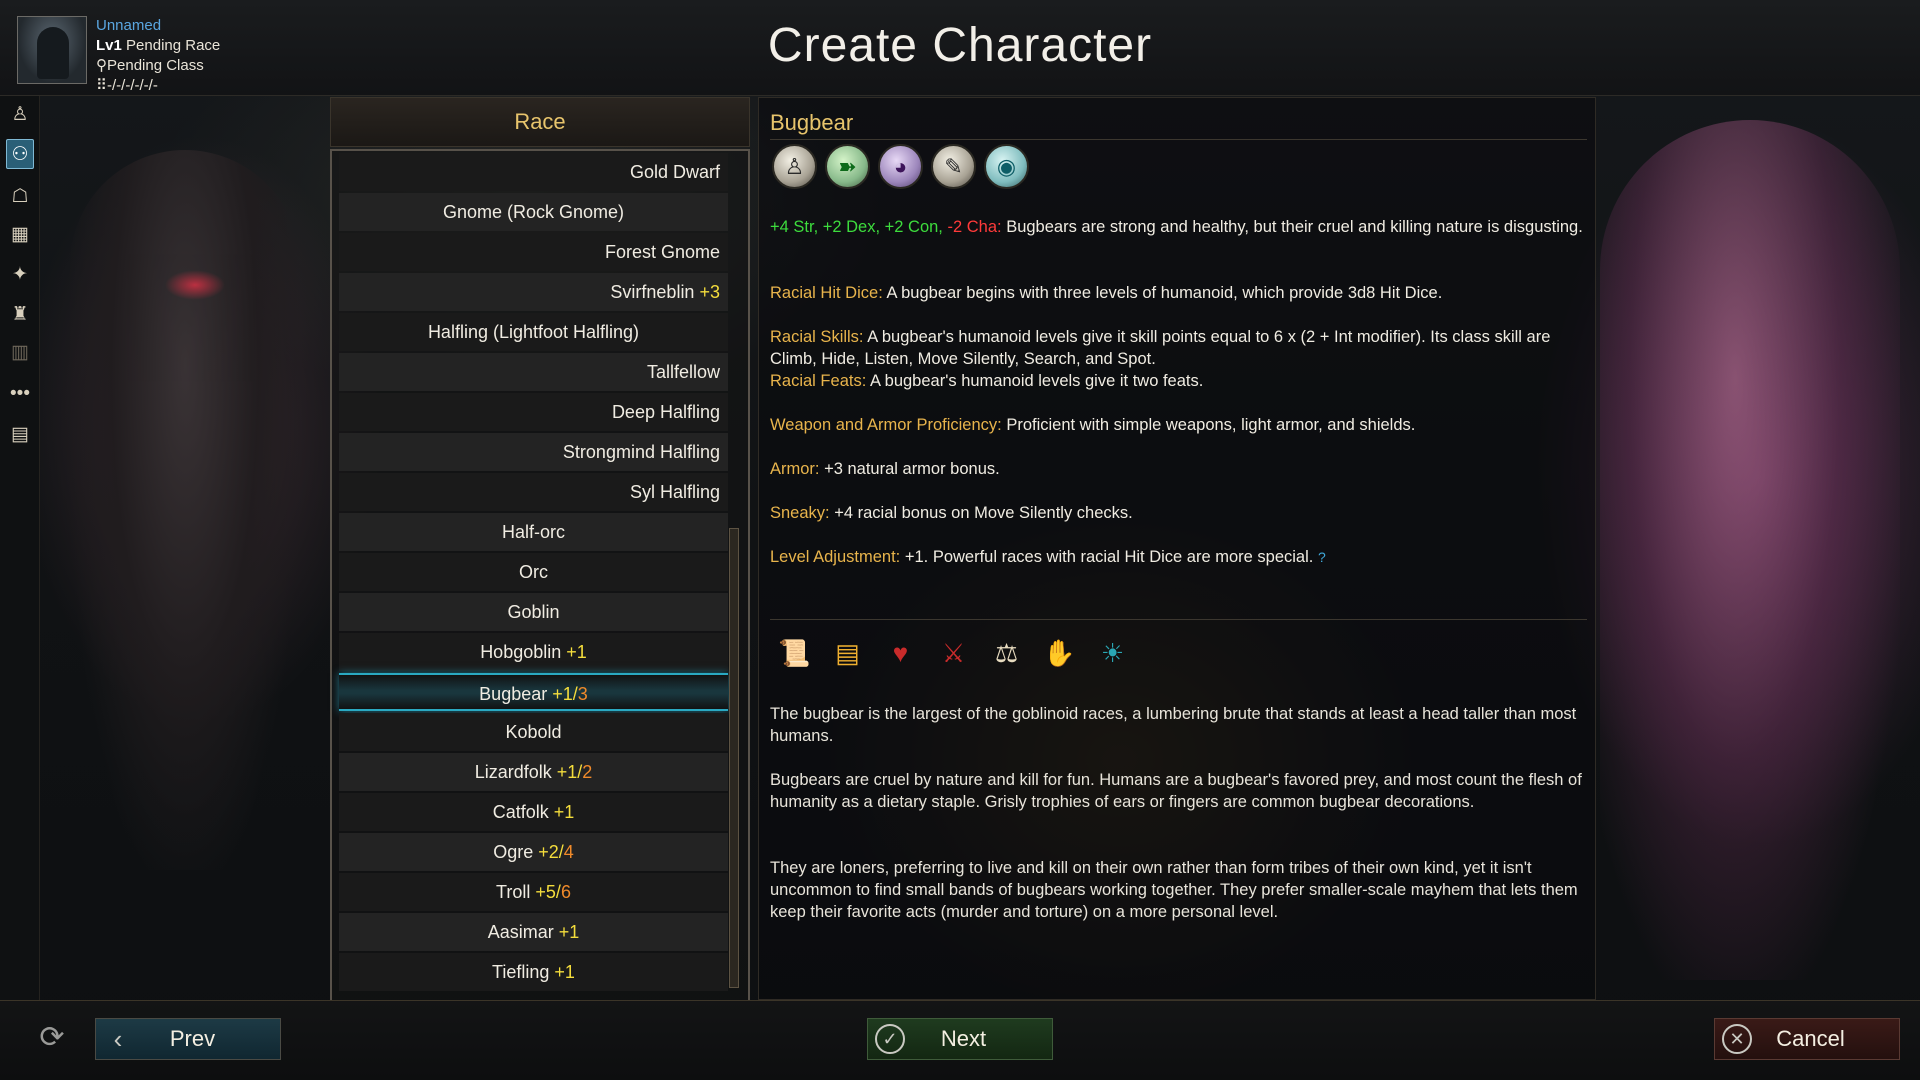 This screenshot has width=1920, height=1080. I want to click on race-row: Lizardfolk +1/2, so click(533, 772).